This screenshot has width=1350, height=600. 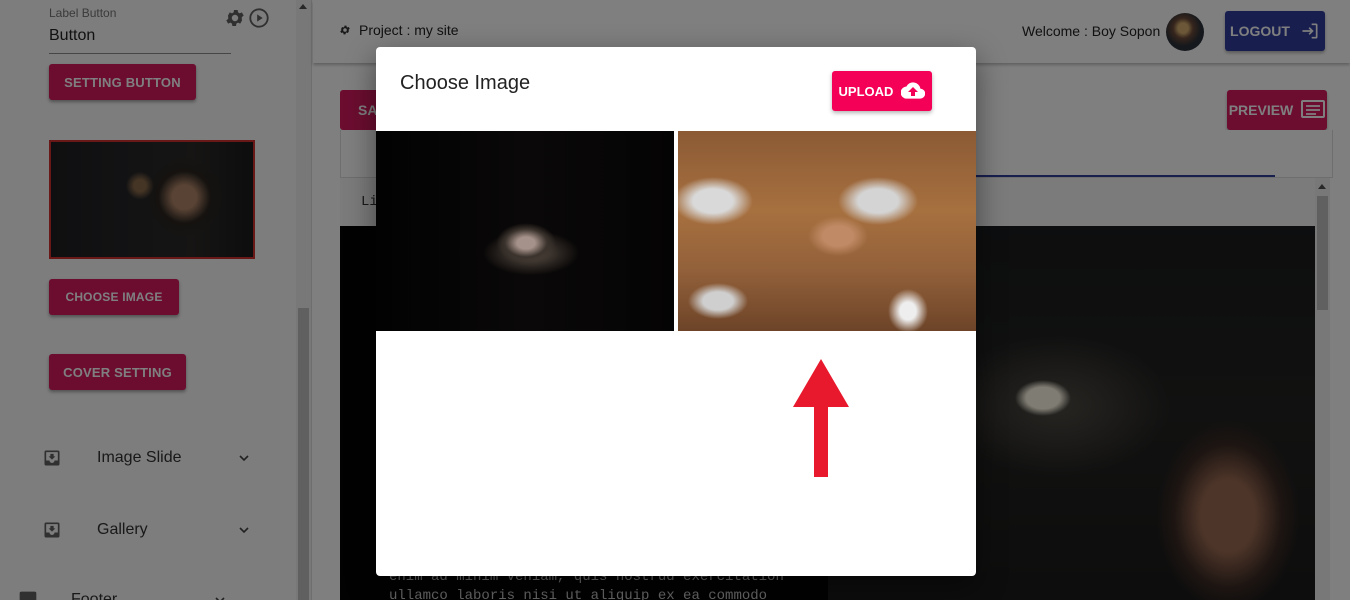 I want to click on image-option-team-fist-bump, so click(x=827, y=231).